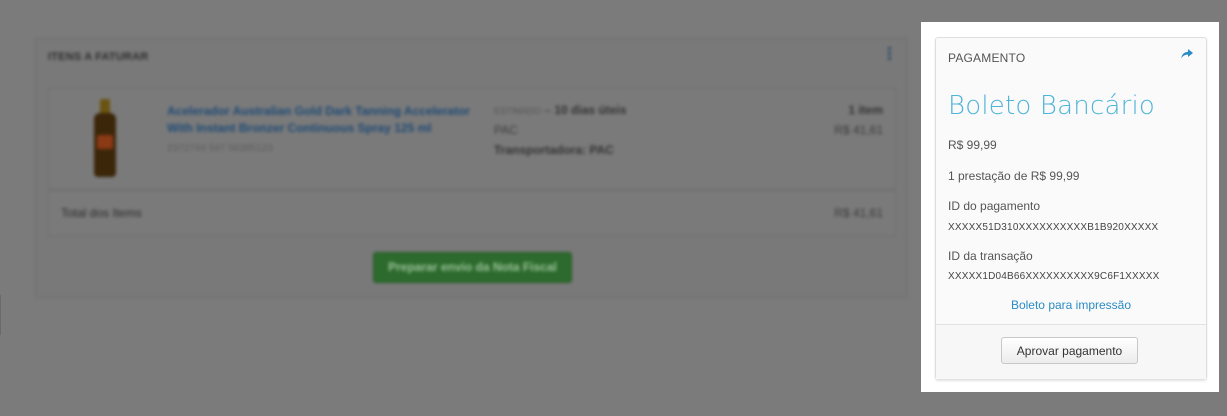 Image resolution: width=1227 pixels, height=416 pixels. I want to click on shipping-estimate-key: ESTIMADO, so click(518, 111).